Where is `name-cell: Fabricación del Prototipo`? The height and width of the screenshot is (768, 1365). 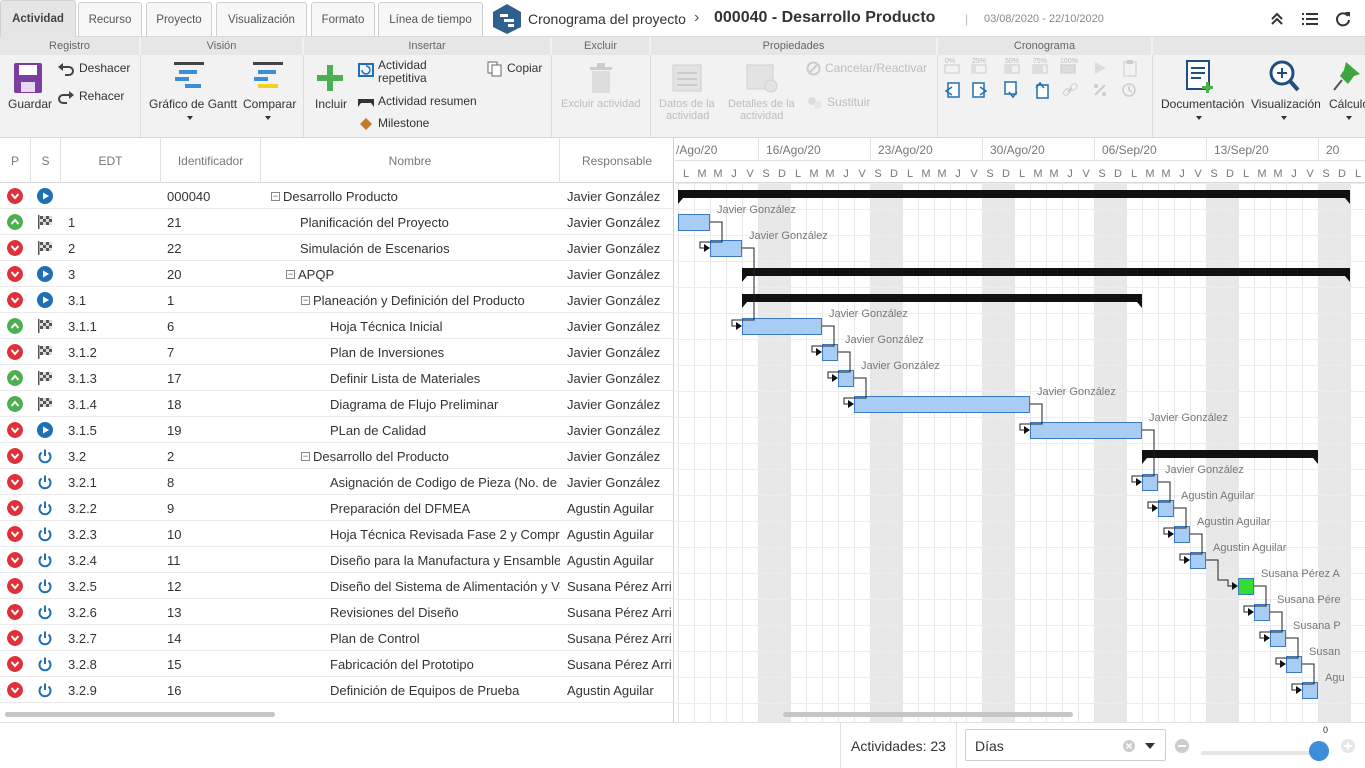 name-cell: Fabricación del Prototipo is located at coordinates (445, 664).